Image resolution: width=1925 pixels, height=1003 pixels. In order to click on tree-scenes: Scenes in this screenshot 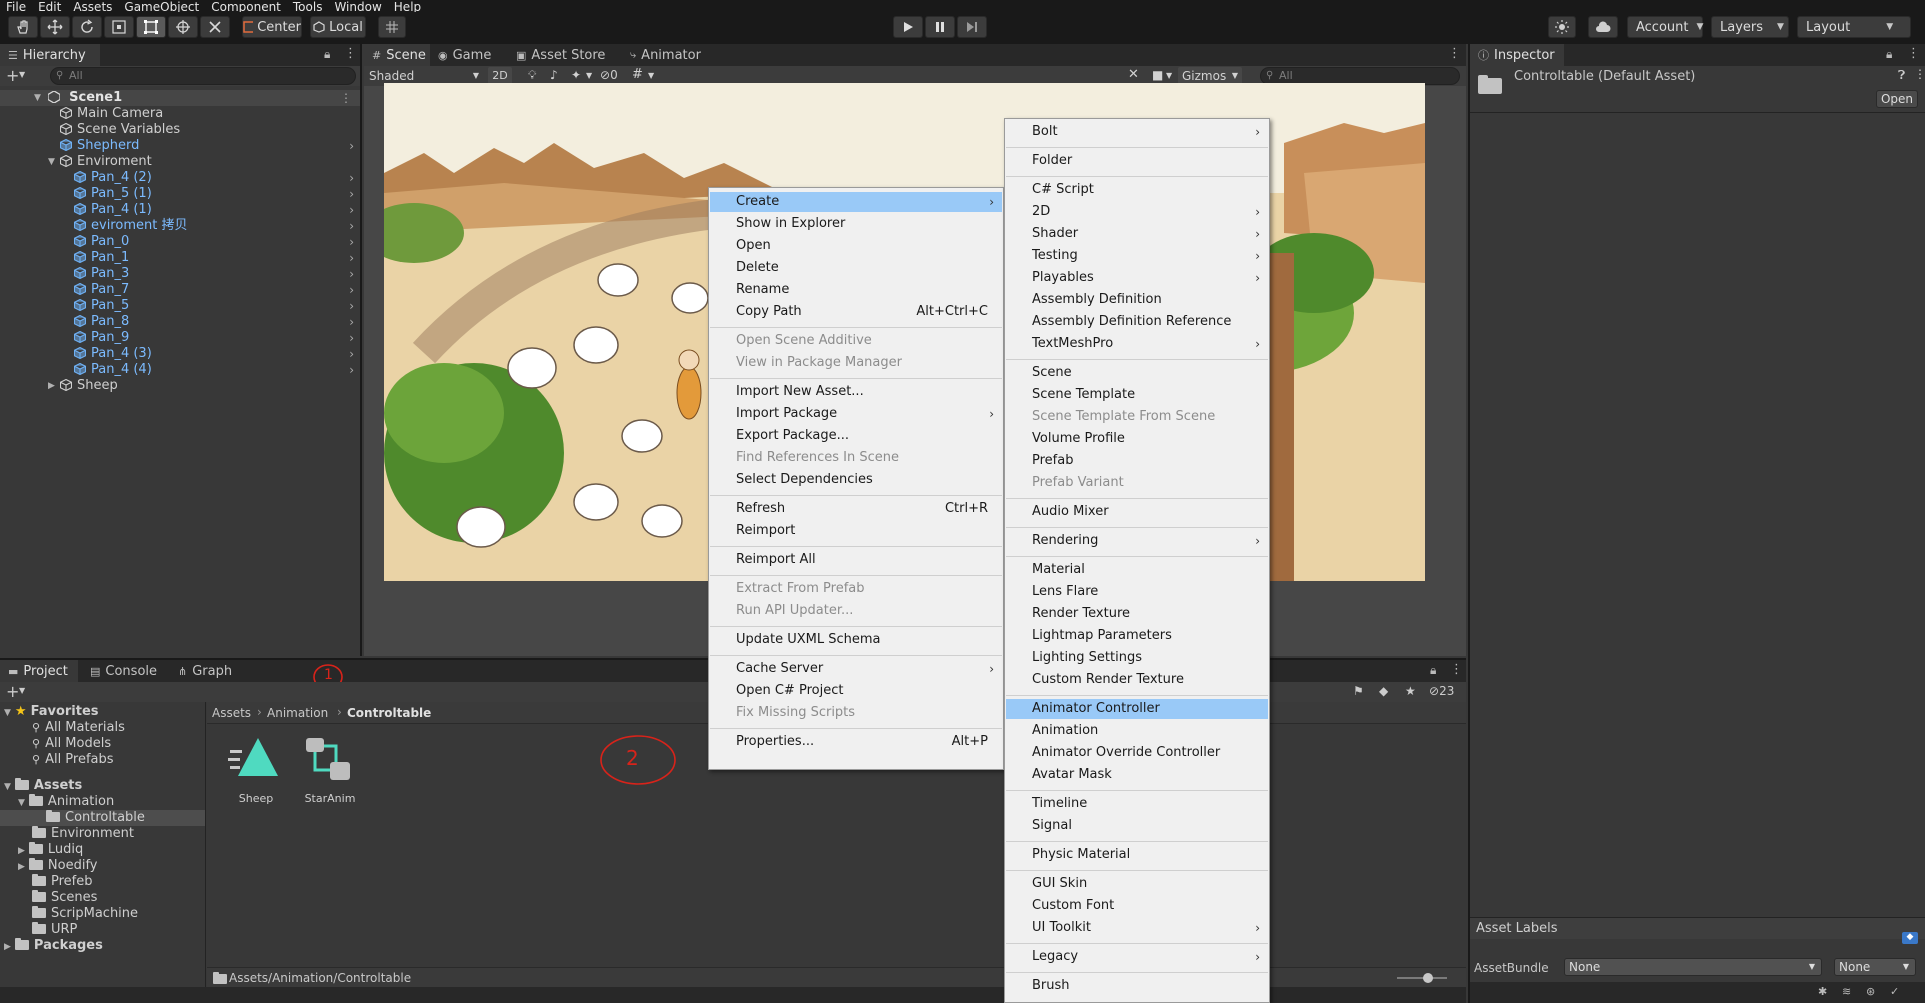, I will do `click(64, 898)`.